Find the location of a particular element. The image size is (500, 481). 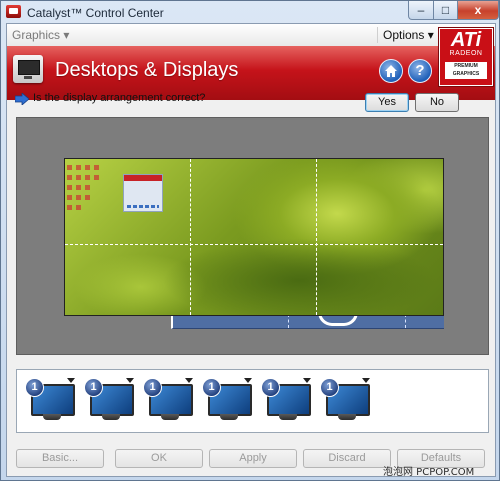

app-icon is located at coordinates (13, 11).